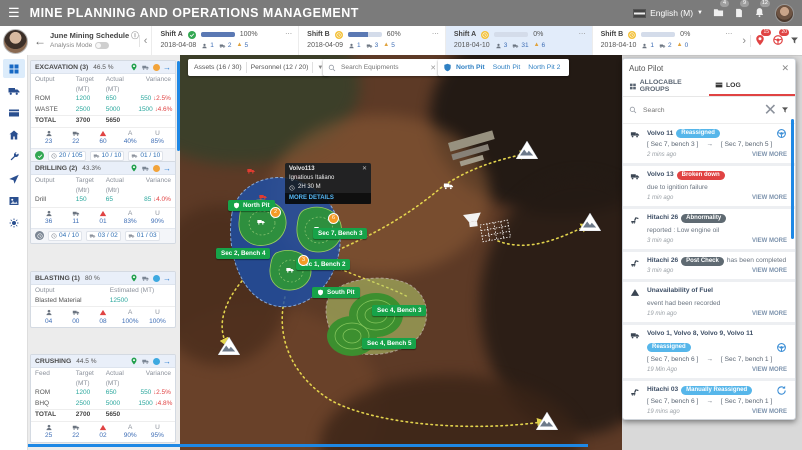 The image size is (802, 450). Describe the element at coordinates (14, 134) in the screenshot. I see `sidebar-item-home` at that location.